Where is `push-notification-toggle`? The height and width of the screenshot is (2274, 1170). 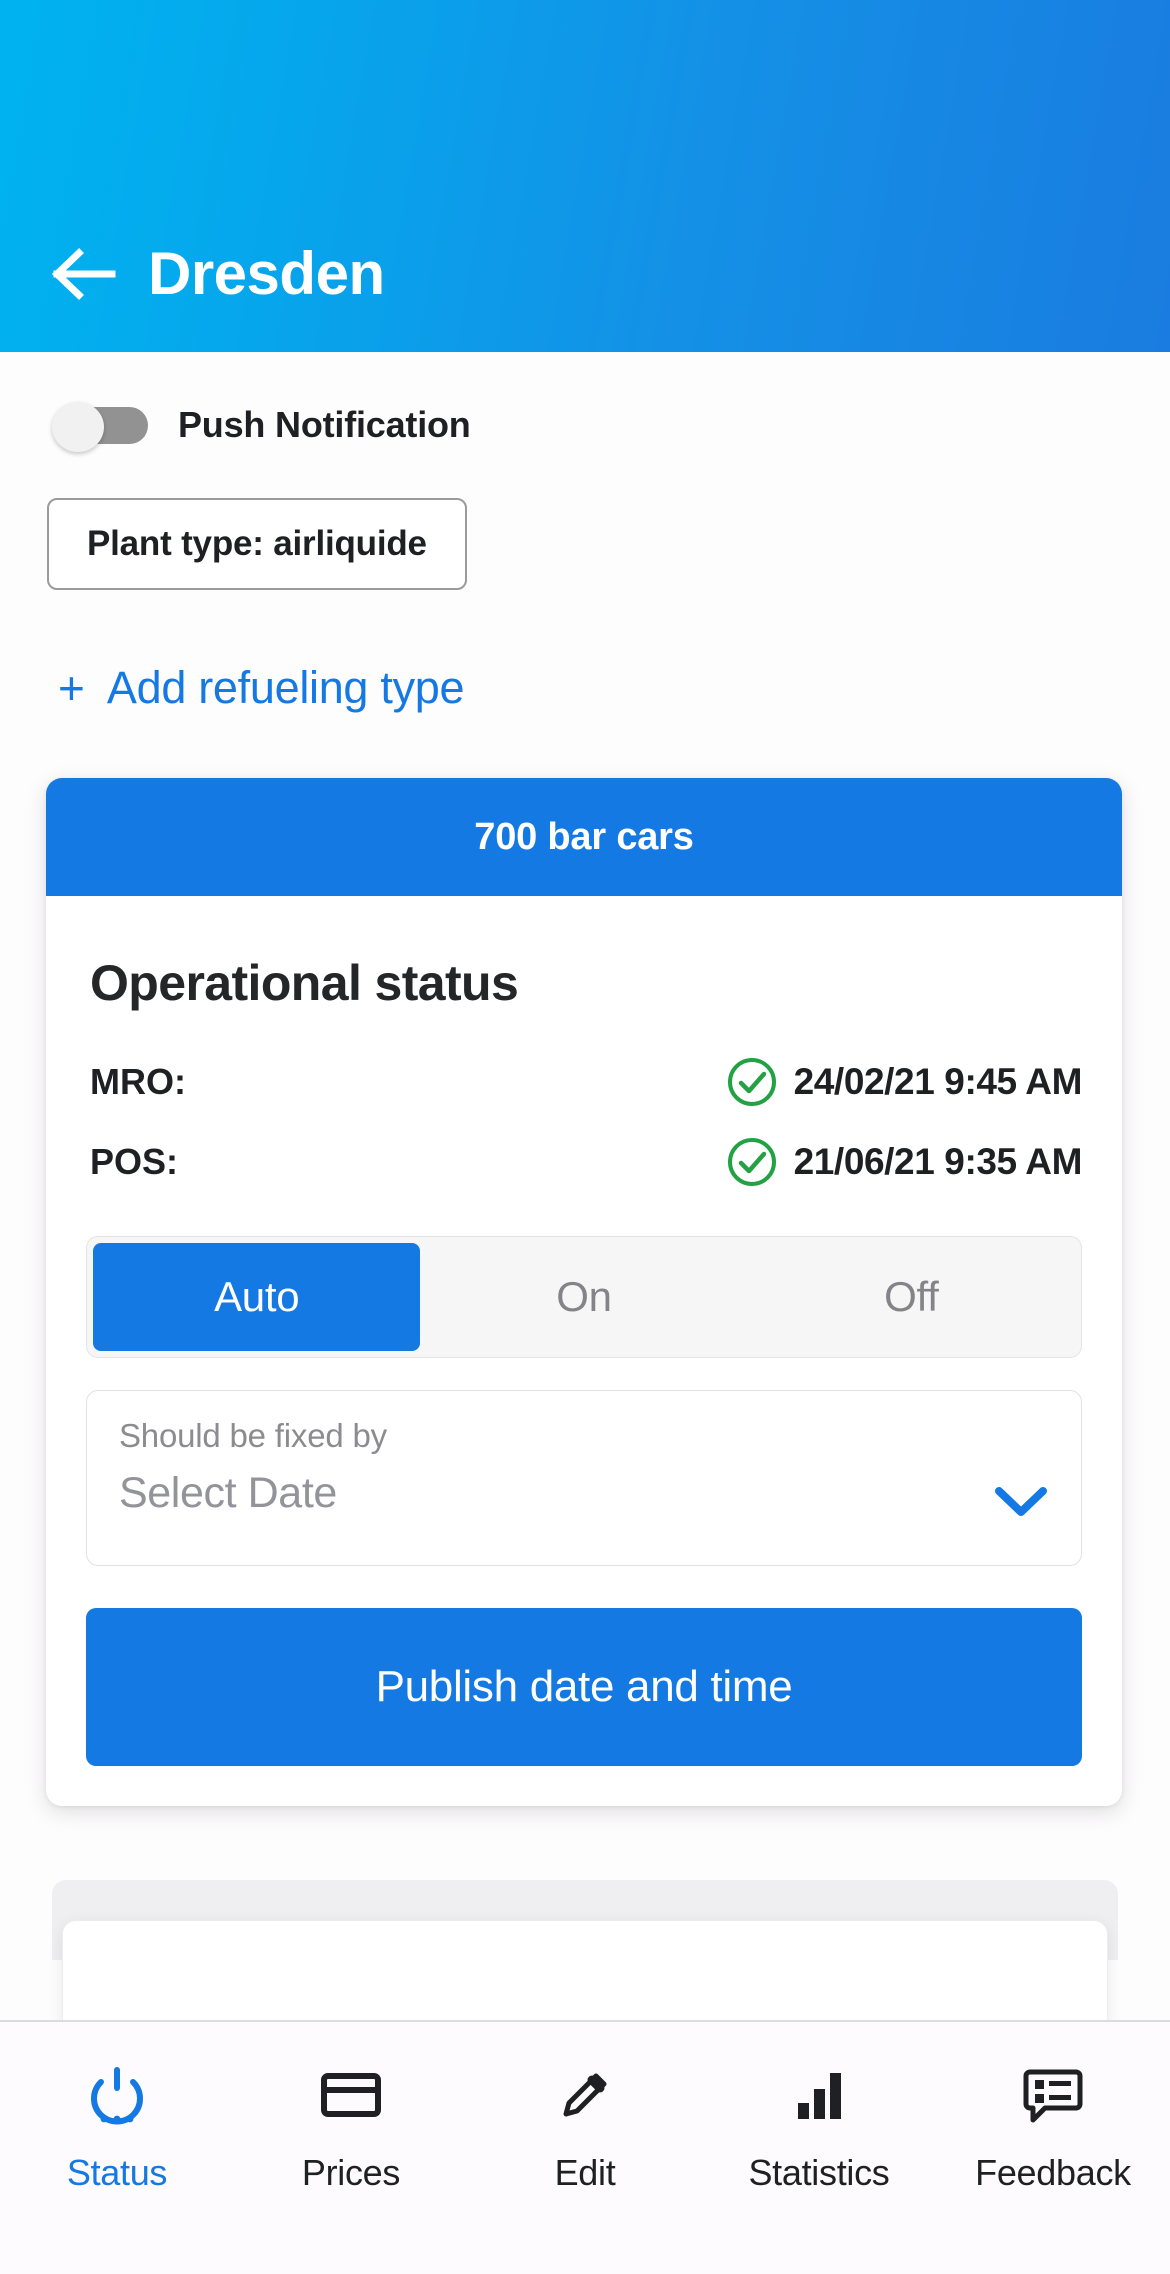 push-notification-toggle is located at coordinates (100, 427).